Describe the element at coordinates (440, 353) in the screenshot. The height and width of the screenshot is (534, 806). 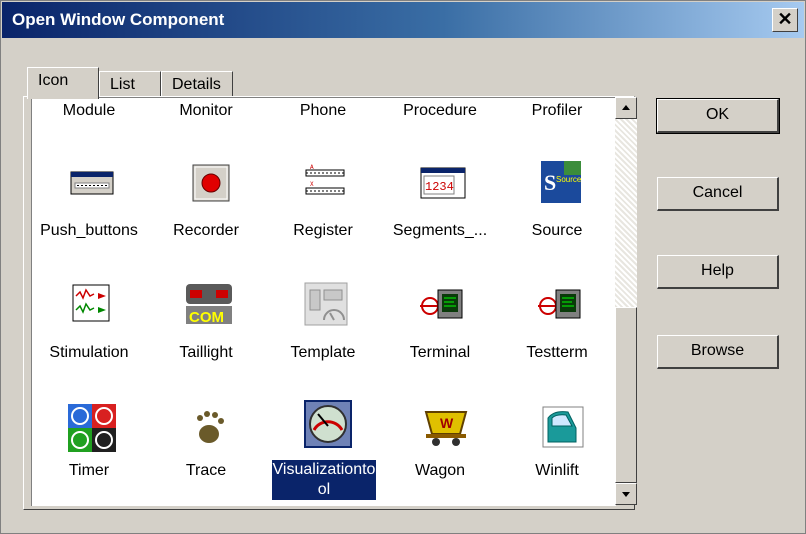
I see `list-item: Terminal` at that location.